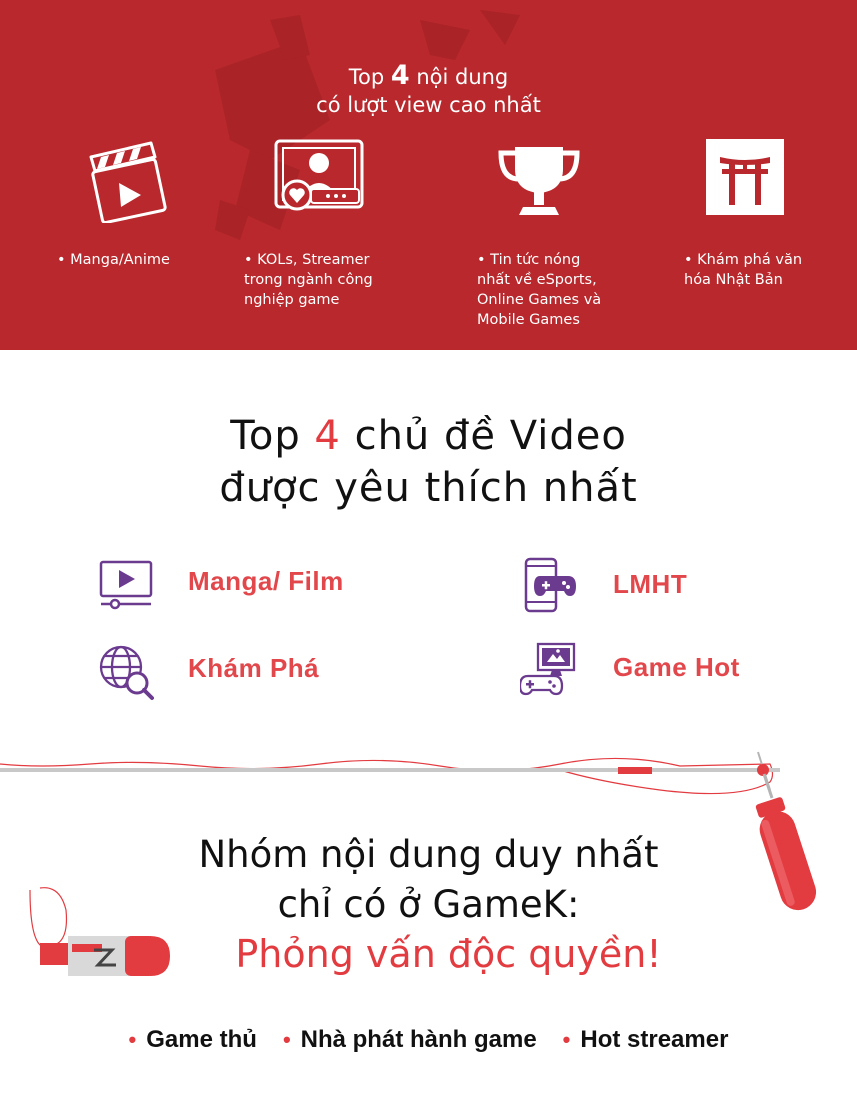 The height and width of the screenshot is (1094, 857). I want to click on exclusive-section-title: Nhóm nội dung duy nhất chỉ có ở GameK:, so click(428, 879).